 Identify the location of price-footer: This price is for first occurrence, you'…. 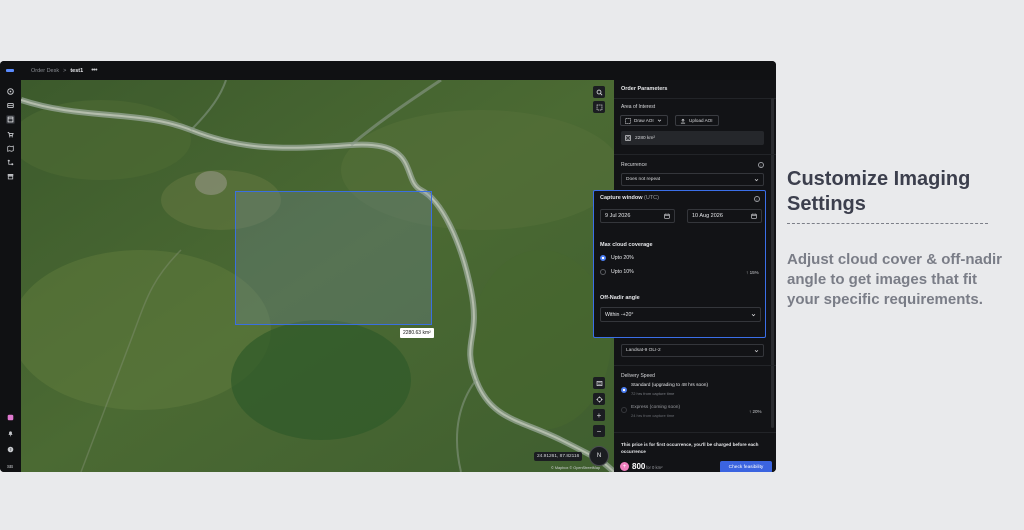
(695, 452).